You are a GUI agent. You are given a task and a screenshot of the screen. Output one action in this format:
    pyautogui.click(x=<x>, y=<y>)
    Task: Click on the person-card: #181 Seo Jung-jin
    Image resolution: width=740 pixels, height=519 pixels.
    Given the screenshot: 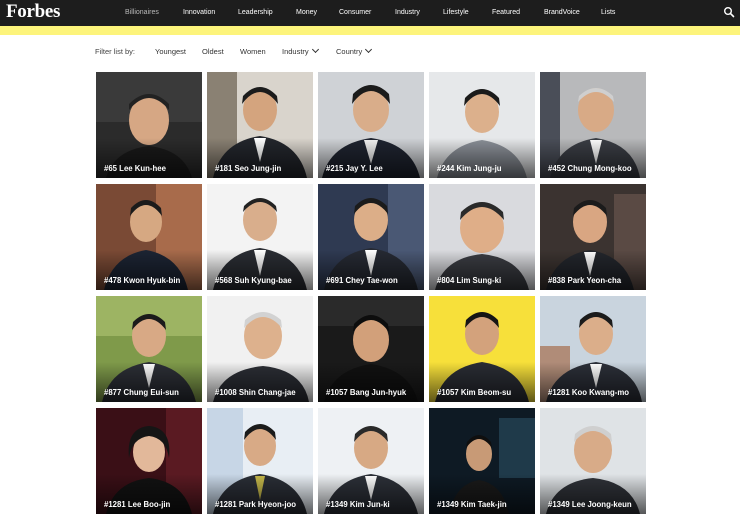 What is the action you would take?
    pyautogui.click(x=260, y=125)
    